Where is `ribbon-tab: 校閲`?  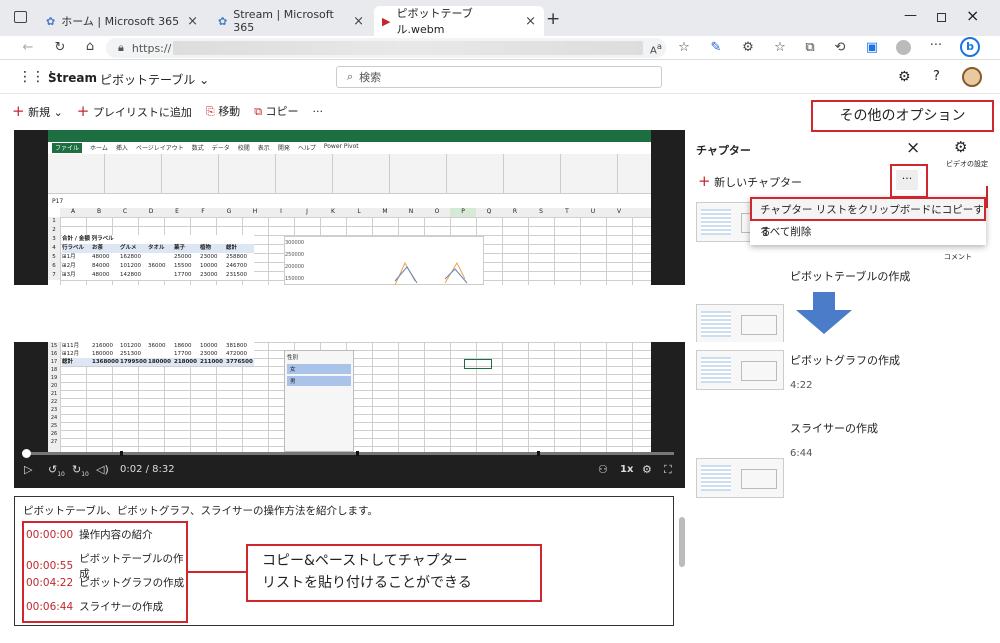
ribbon-tab: 校閲 is located at coordinates (243, 148).